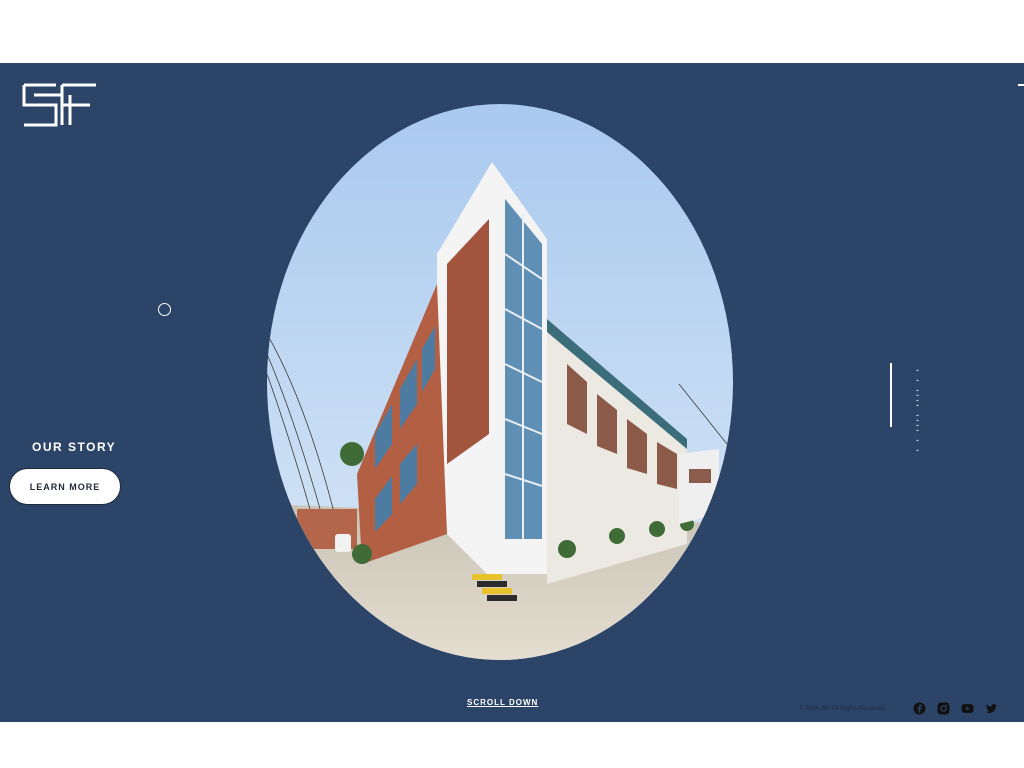 The image size is (1024, 768). What do you see at coordinates (74, 447) in the screenshot?
I see `section-label: OUR STORY` at bounding box center [74, 447].